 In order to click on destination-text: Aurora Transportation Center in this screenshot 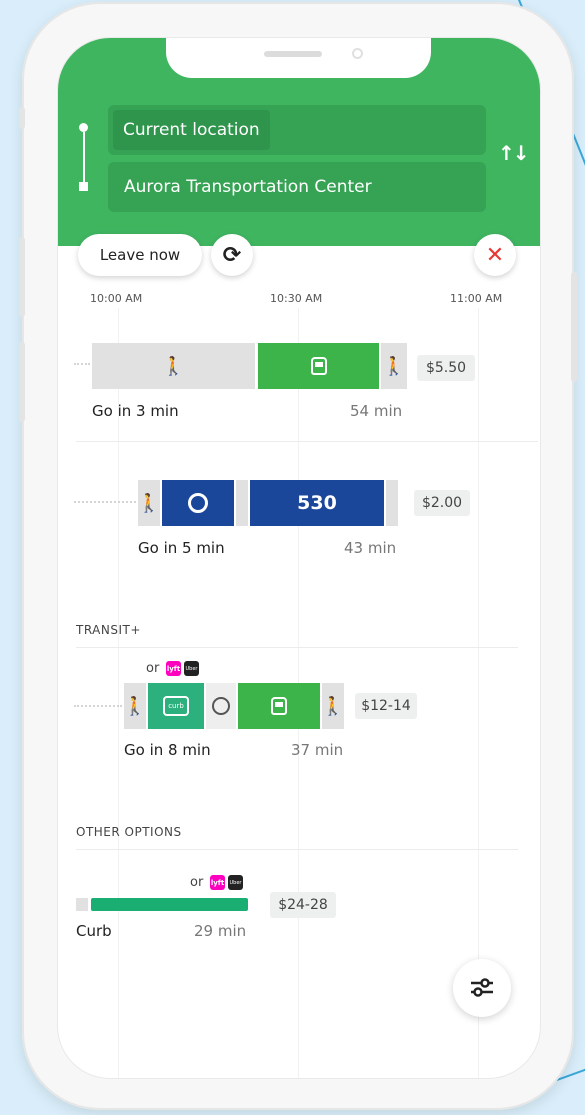, I will do `click(248, 187)`.